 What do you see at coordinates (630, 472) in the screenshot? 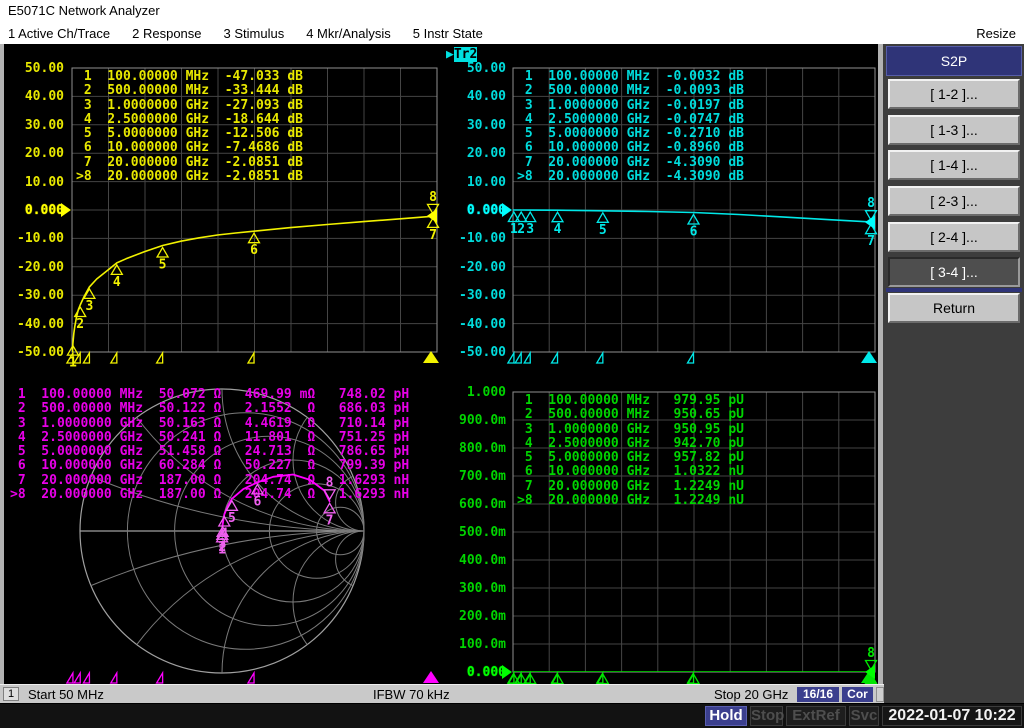
I see `marker-row: 6 10.000000 GHz 1.0322 nU` at bounding box center [630, 472].